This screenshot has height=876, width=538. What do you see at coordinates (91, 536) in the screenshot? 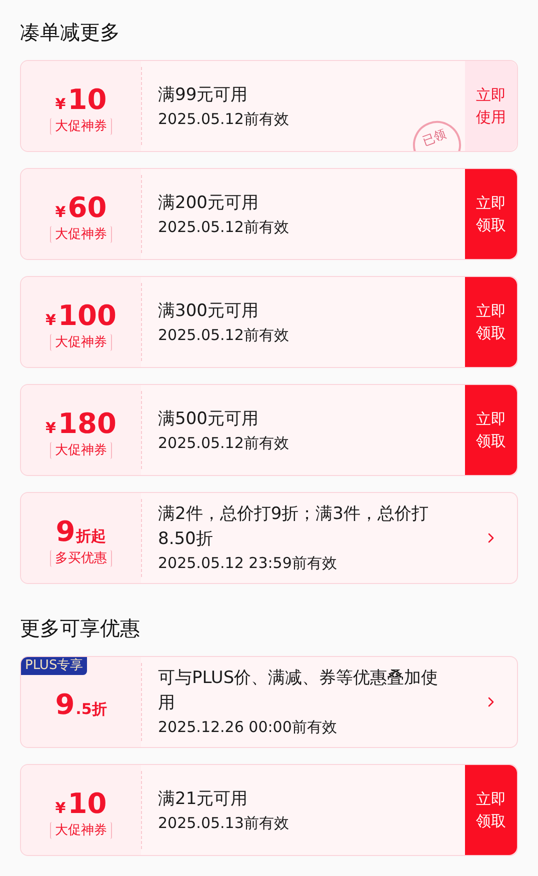
I see `value-unit: 折起` at bounding box center [91, 536].